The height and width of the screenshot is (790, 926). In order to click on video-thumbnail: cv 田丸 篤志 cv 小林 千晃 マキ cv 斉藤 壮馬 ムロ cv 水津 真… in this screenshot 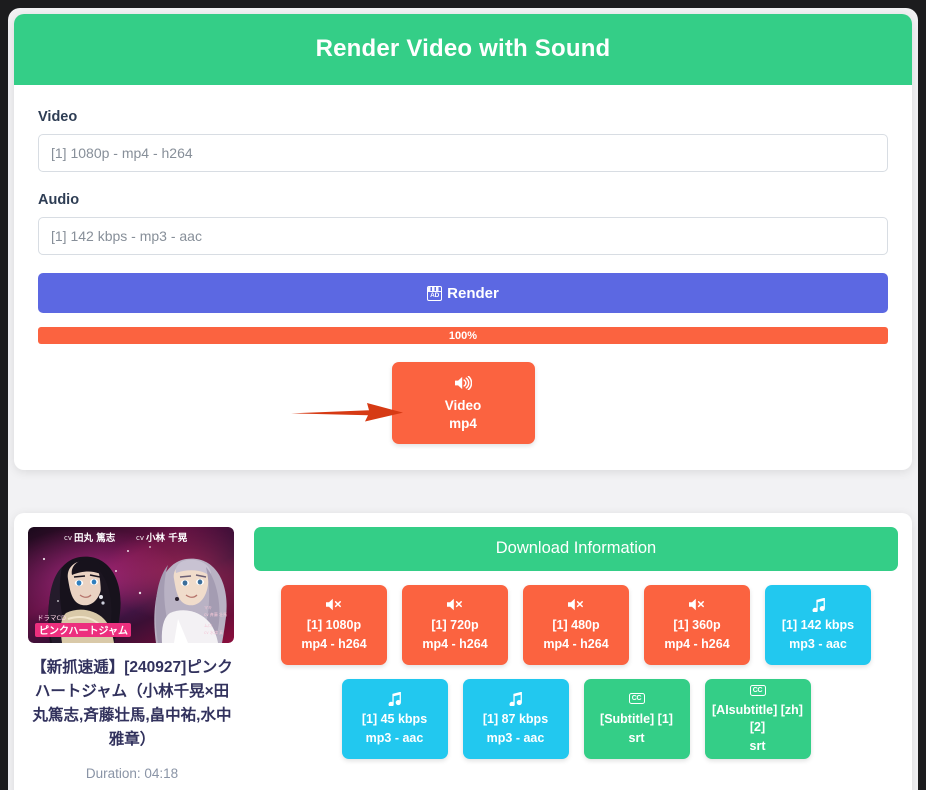, I will do `click(131, 585)`.